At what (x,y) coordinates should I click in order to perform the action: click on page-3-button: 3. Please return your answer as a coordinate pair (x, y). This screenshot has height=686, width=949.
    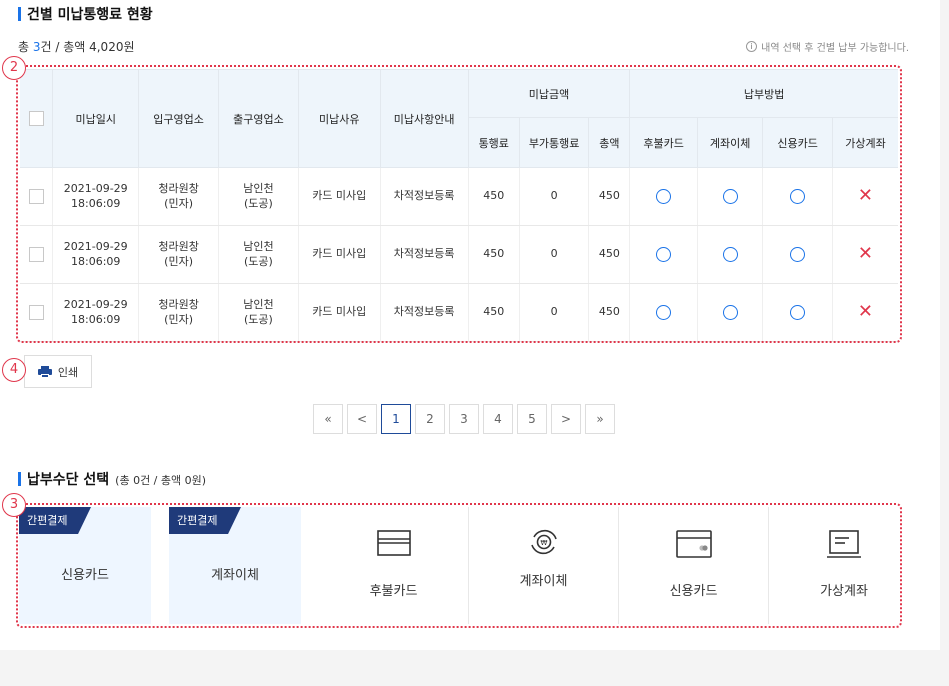
    Looking at the image, I should click on (464, 419).